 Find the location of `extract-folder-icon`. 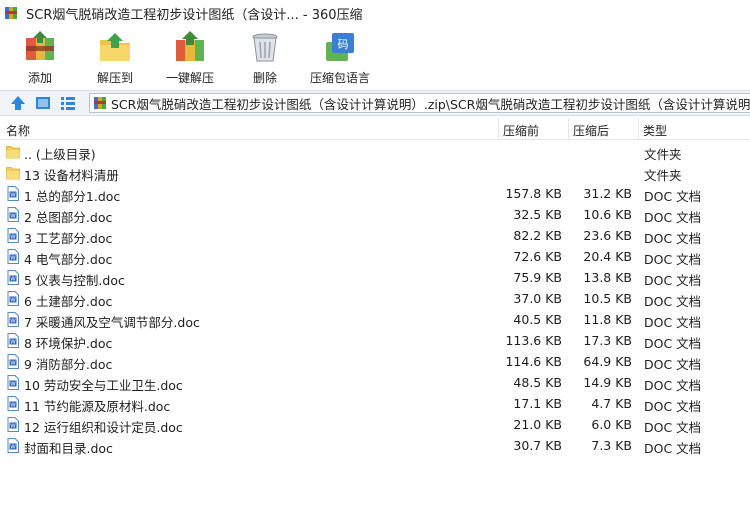

extract-folder-icon is located at coordinates (115, 47).